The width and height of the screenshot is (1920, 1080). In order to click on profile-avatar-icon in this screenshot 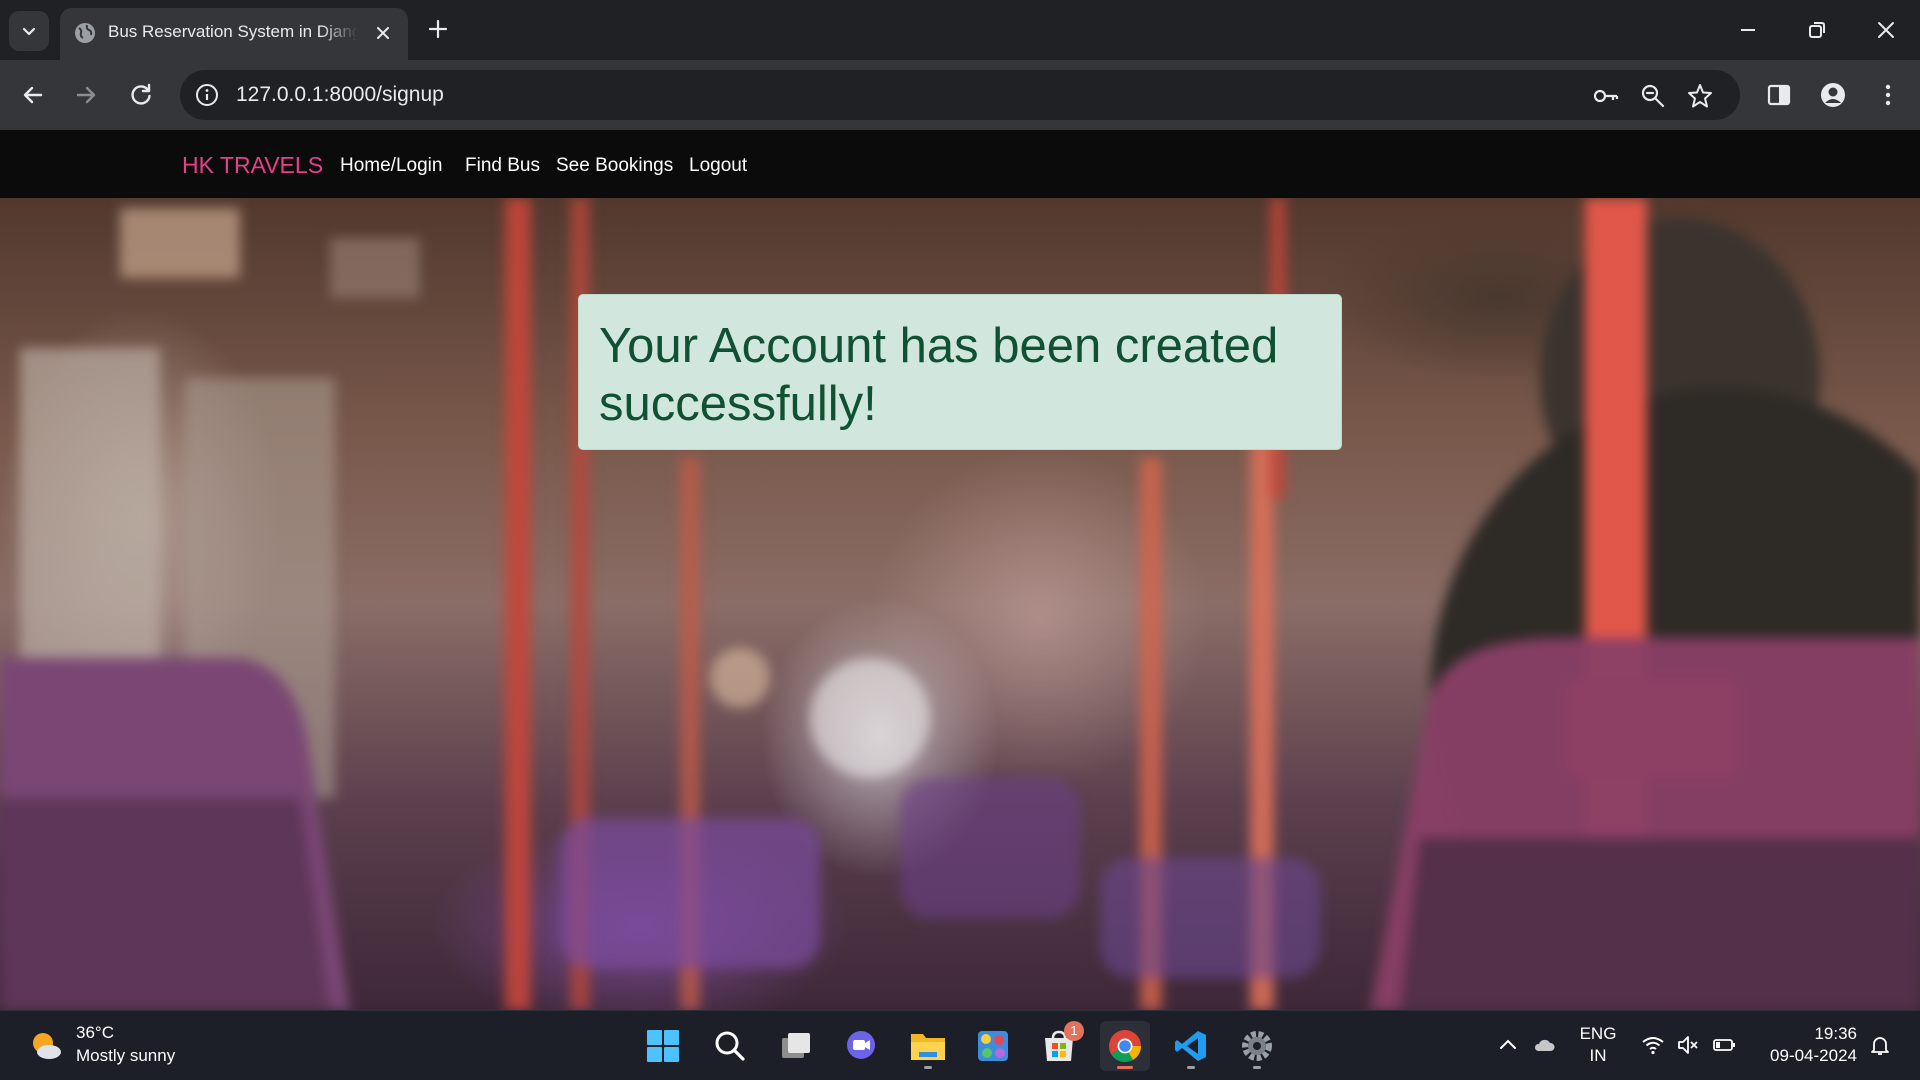, I will do `click(1833, 95)`.